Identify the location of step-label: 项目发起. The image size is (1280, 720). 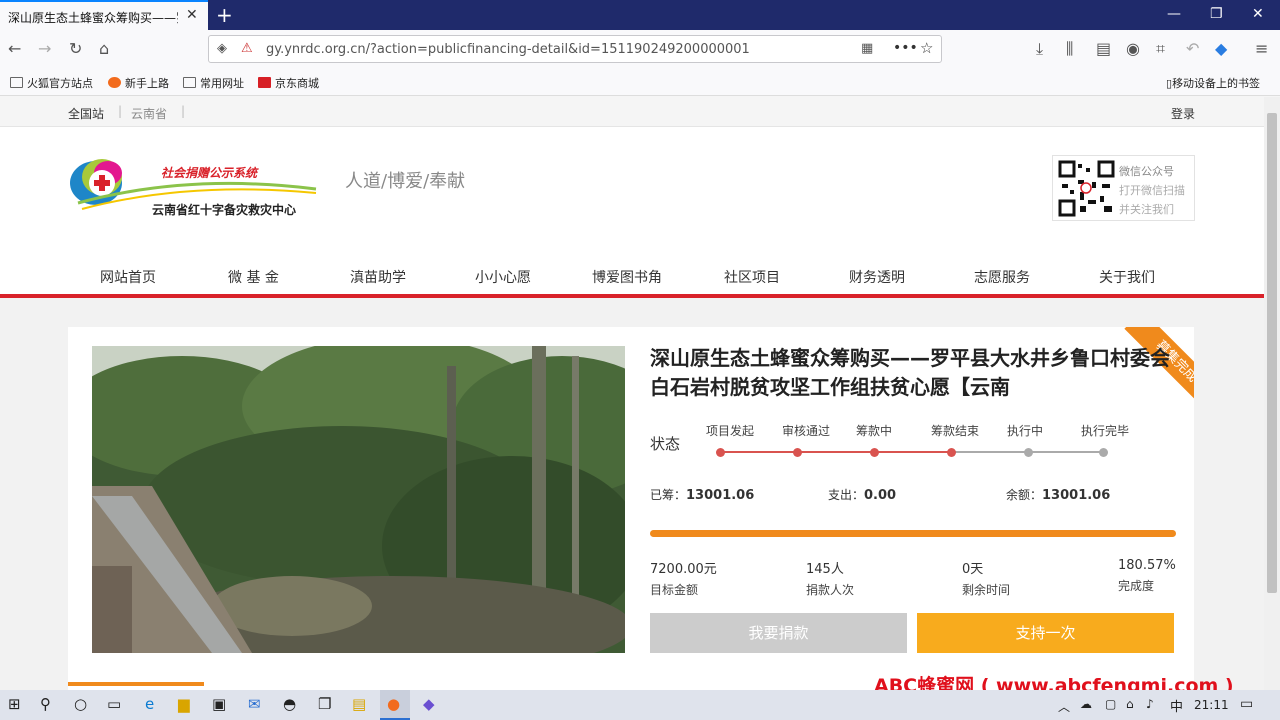
(730, 431).